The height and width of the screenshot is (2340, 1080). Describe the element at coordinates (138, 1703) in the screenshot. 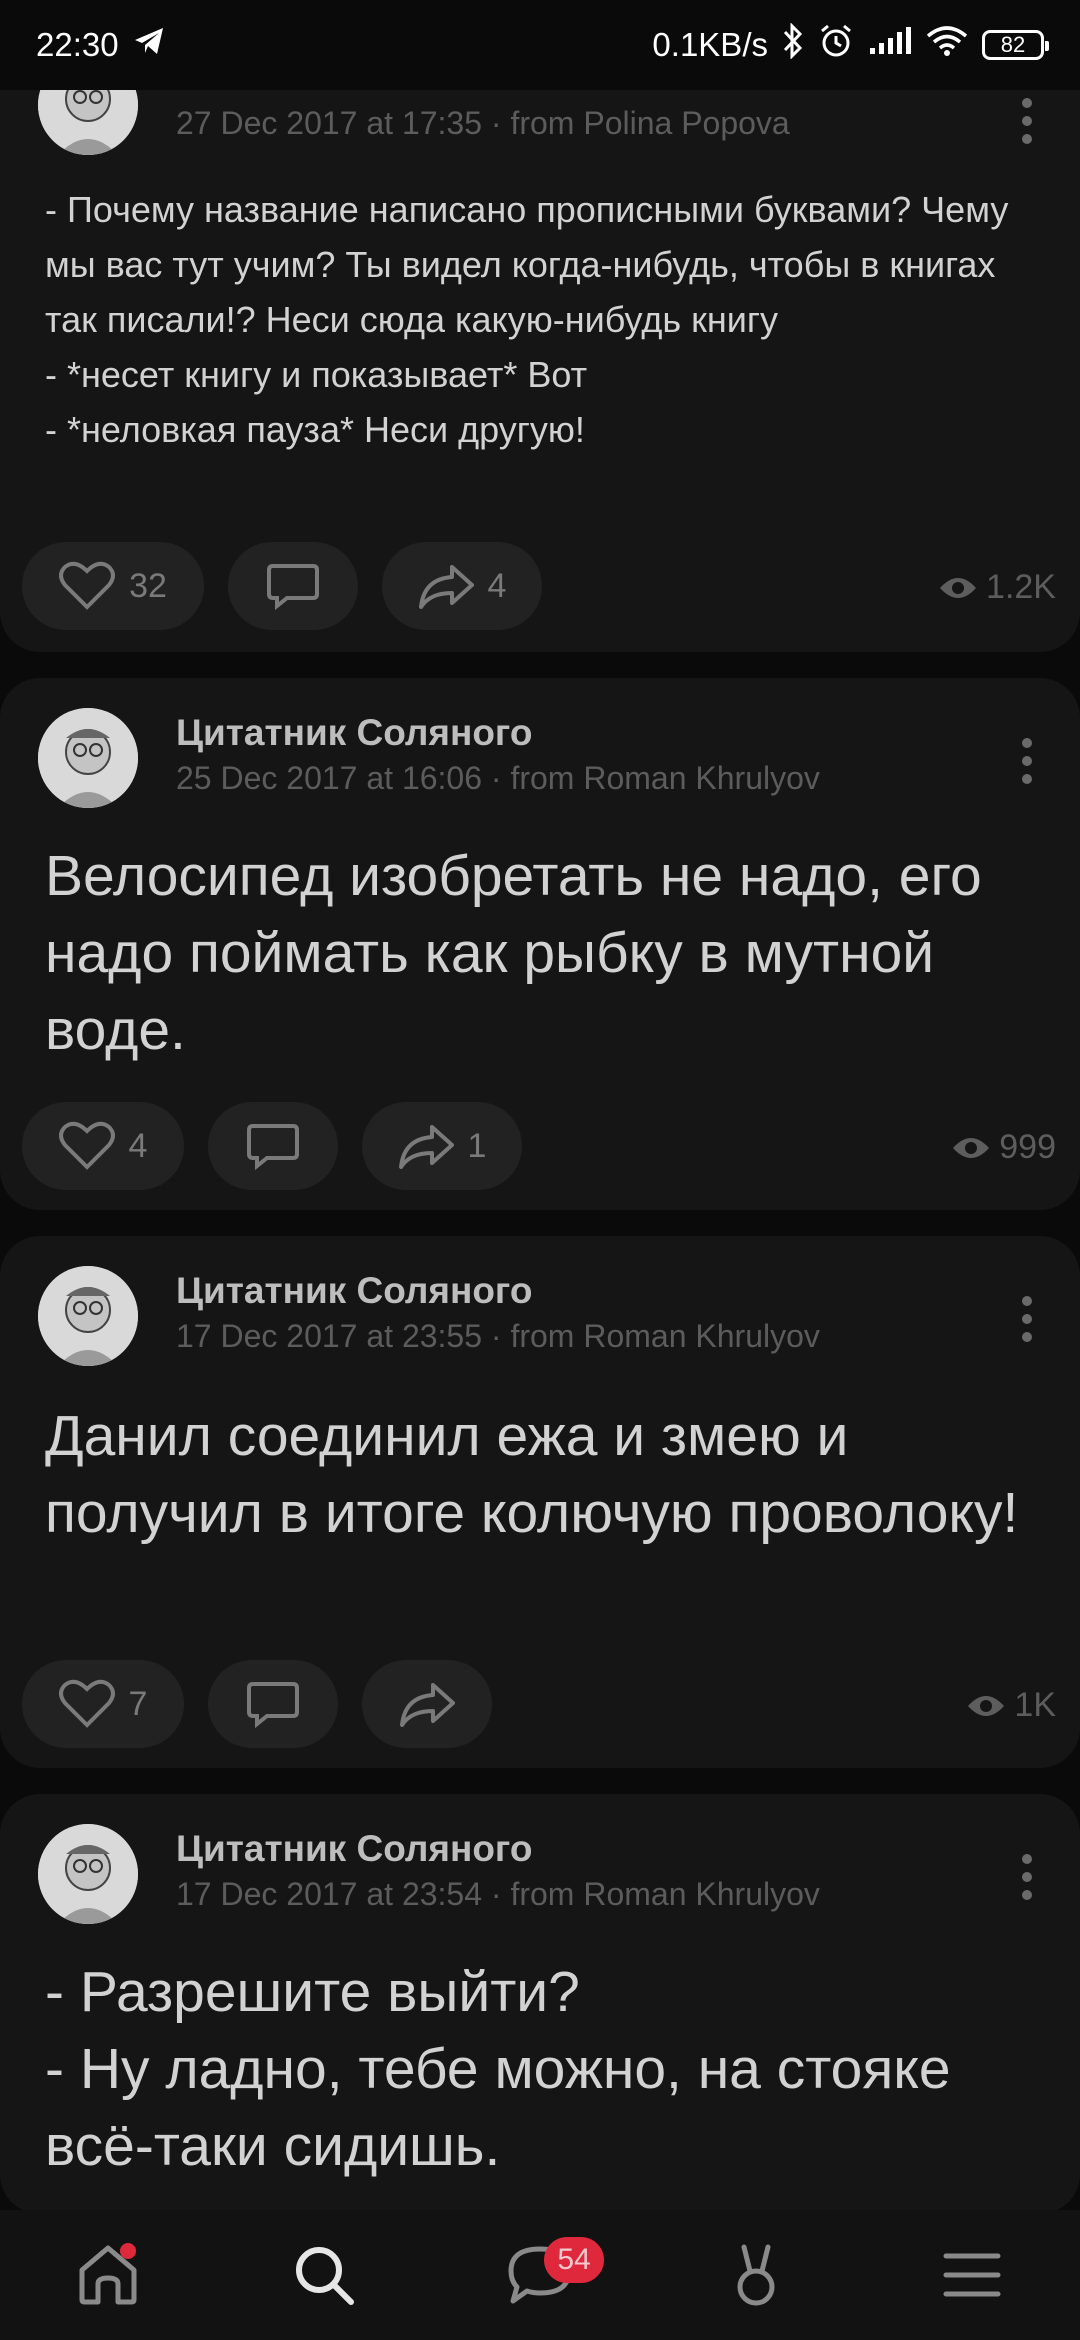

I see `like-count: 7` at that location.